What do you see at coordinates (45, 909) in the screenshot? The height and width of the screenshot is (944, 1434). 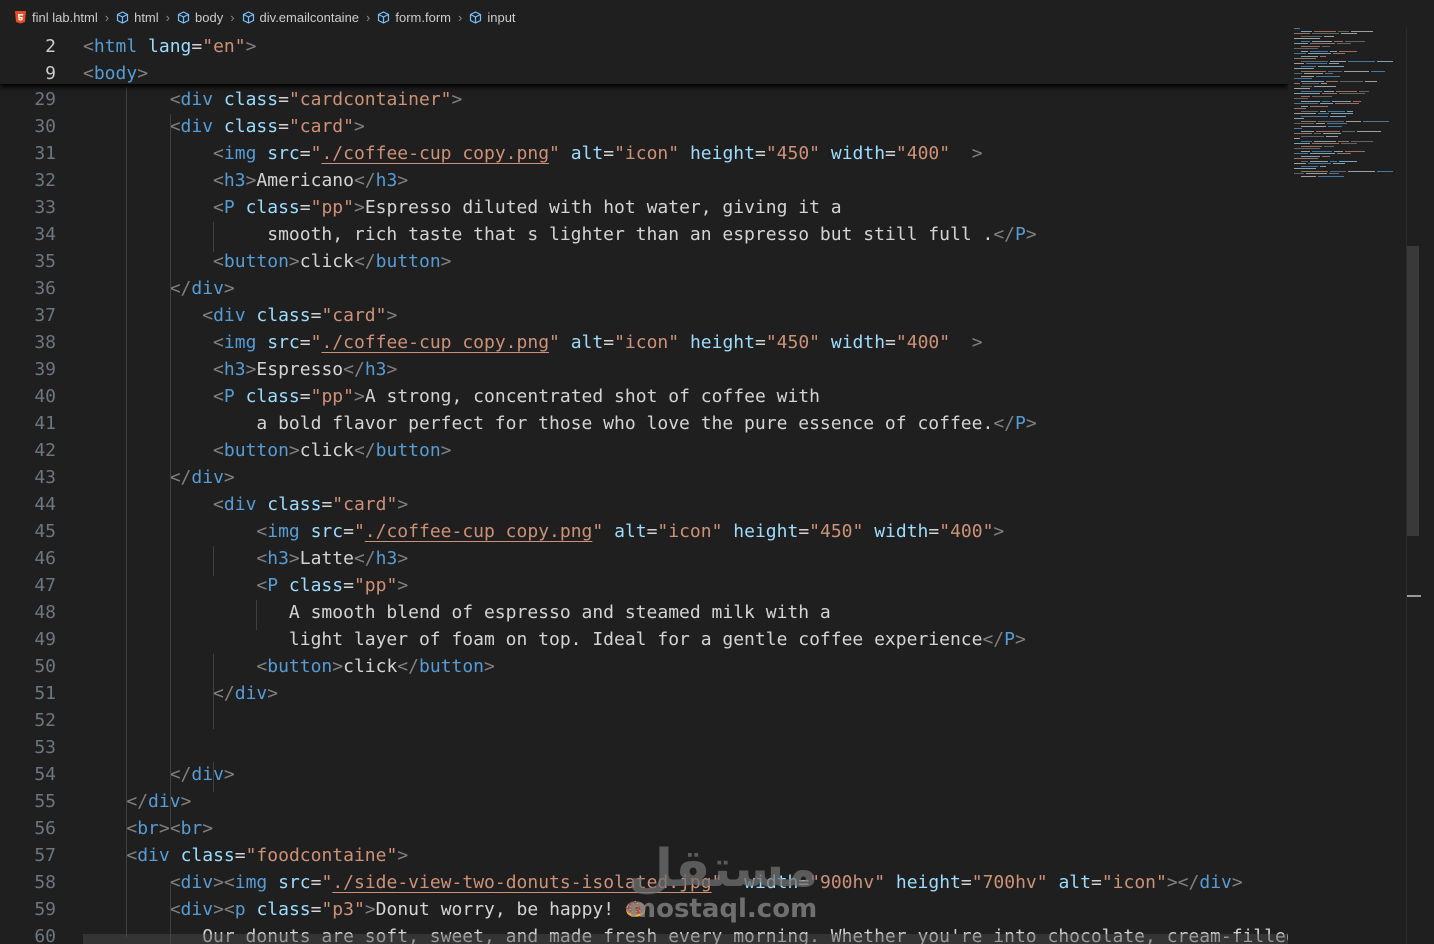 I see `line-number: 59` at bounding box center [45, 909].